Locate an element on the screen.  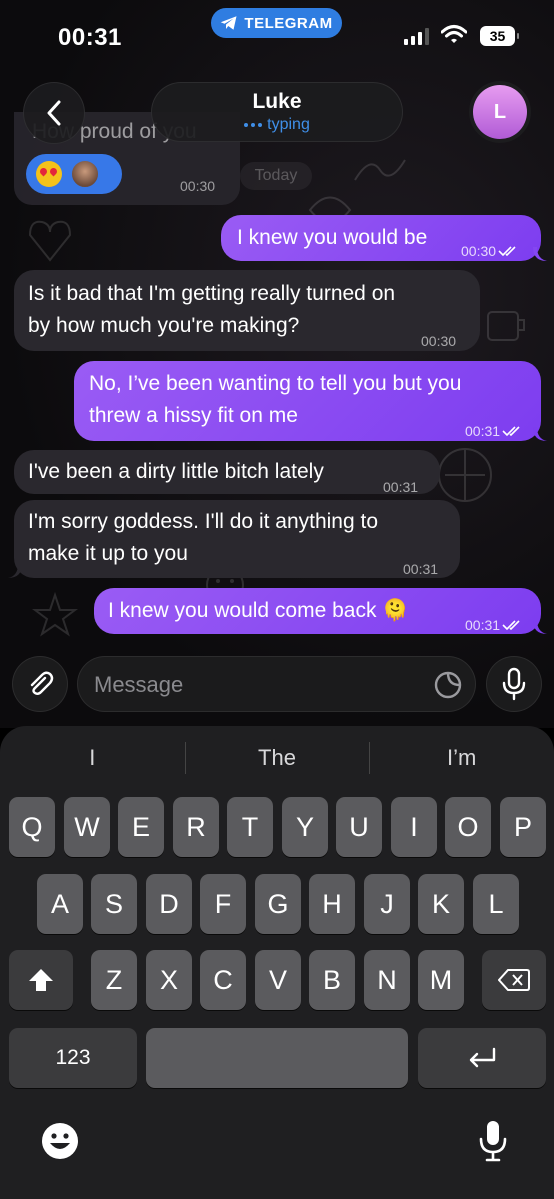
message-input is located at coordinates (259, 685).